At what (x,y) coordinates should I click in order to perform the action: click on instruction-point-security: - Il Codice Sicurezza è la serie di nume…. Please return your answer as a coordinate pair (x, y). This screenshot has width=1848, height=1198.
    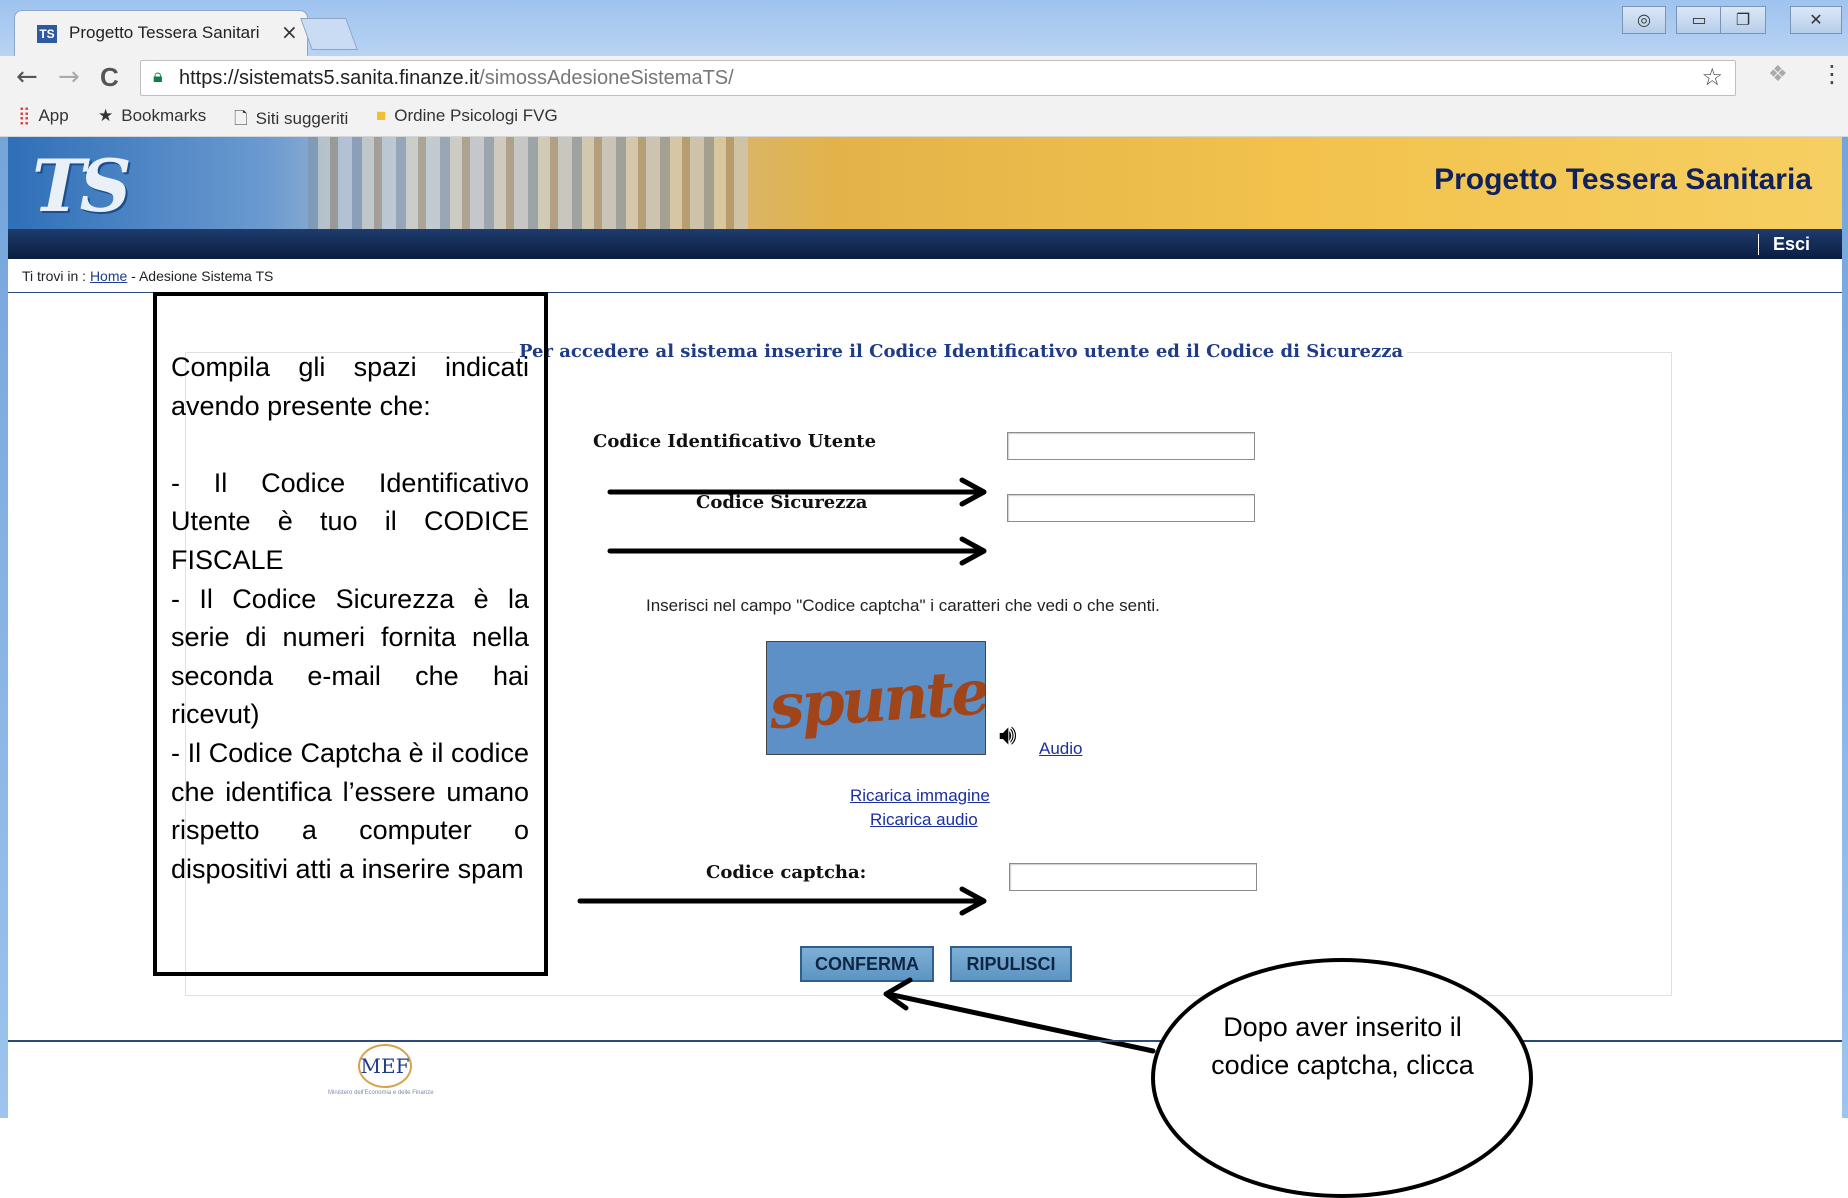
    Looking at the image, I should click on (350, 656).